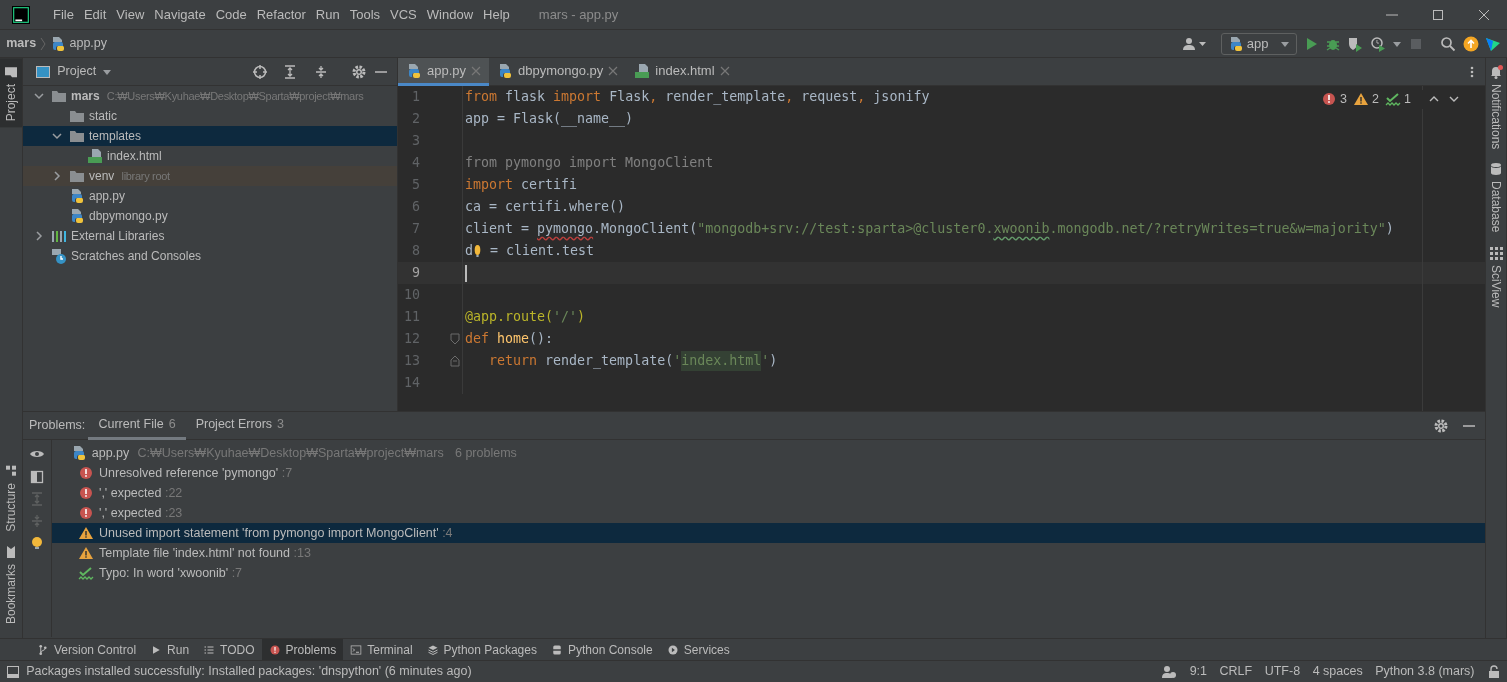 This screenshot has height=682, width=1507. Describe the element at coordinates (365, 14) in the screenshot. I see `menu-item: Tools` at that location.